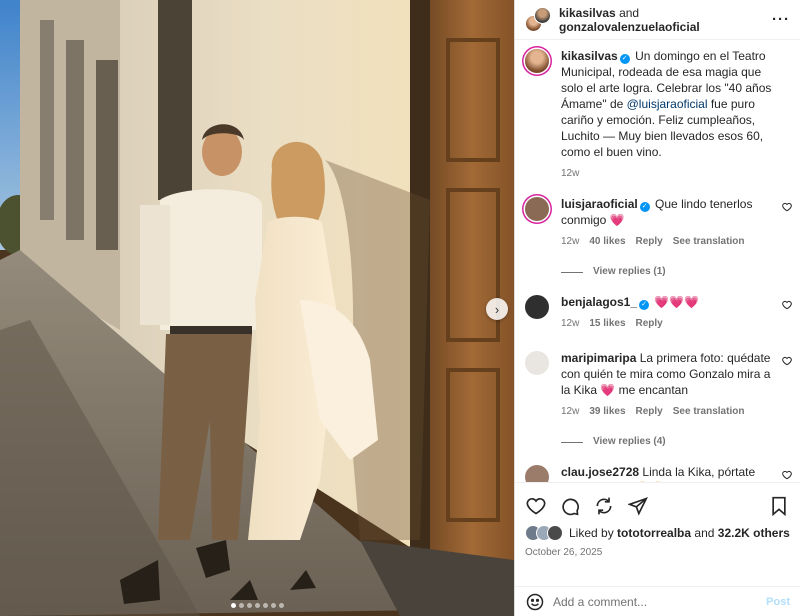  I want to click on comment-item: benjalagos1_ ✓ 💗💗💗 12w 15 likes Reply, so click(658, 313).